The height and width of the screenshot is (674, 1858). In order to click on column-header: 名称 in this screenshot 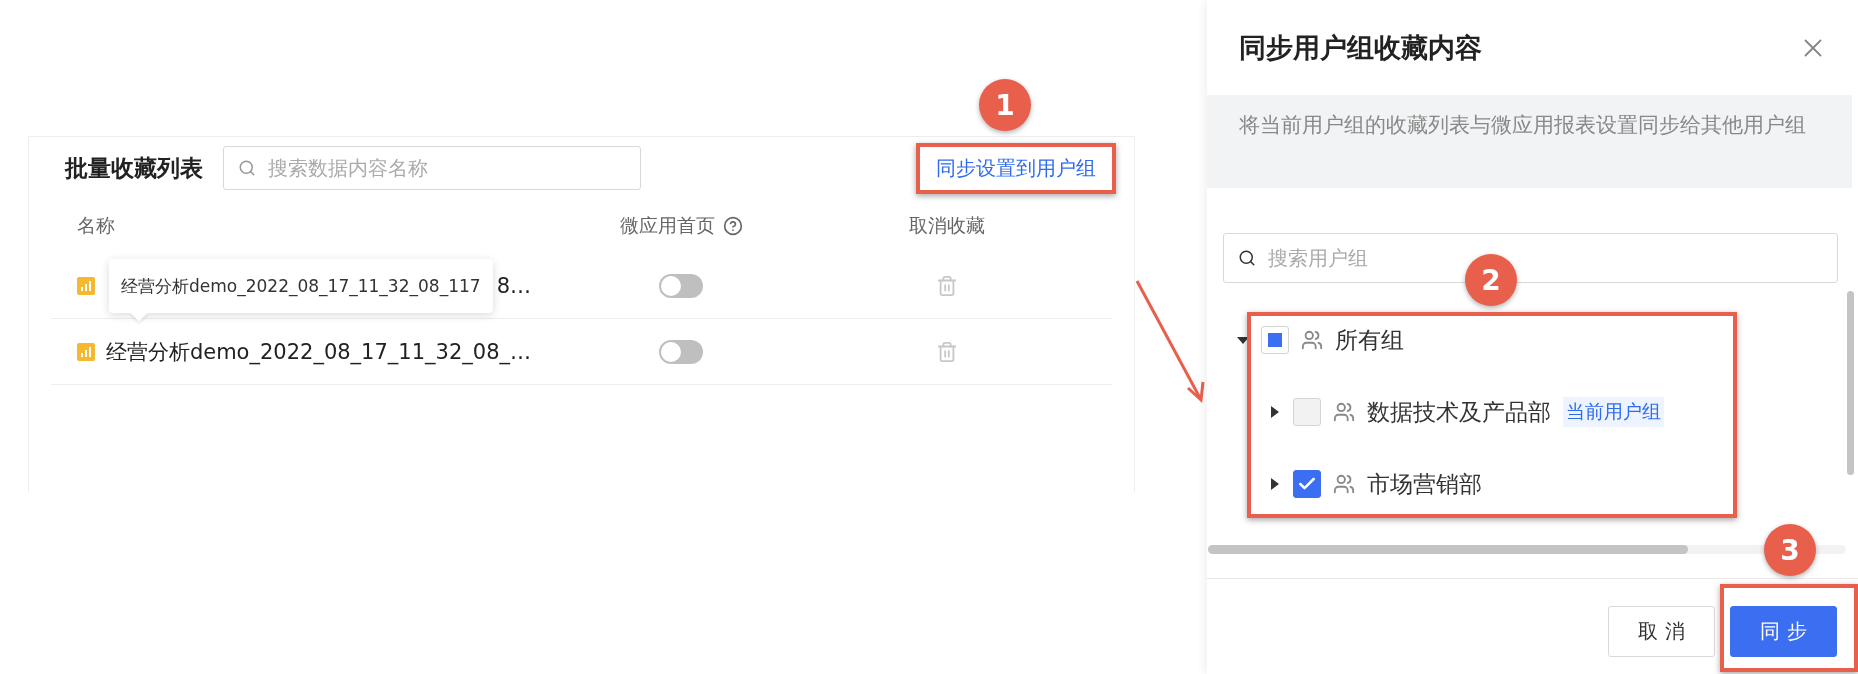, I will do `click(96, 225)`.